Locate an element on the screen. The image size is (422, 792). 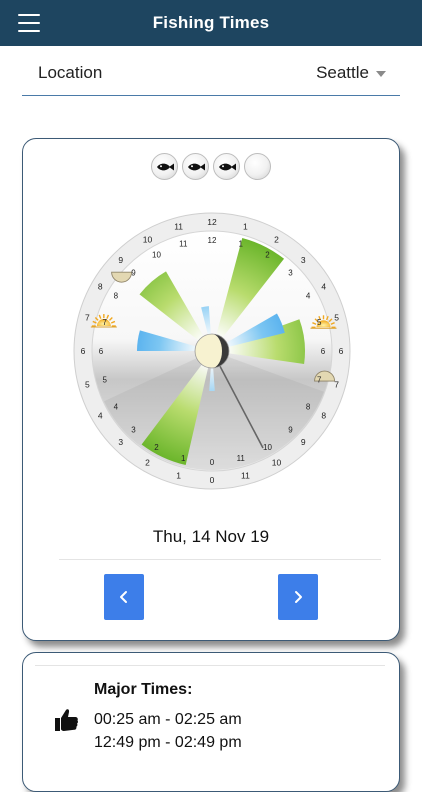
location-value: Seattle is located at coordinates (342, 72).